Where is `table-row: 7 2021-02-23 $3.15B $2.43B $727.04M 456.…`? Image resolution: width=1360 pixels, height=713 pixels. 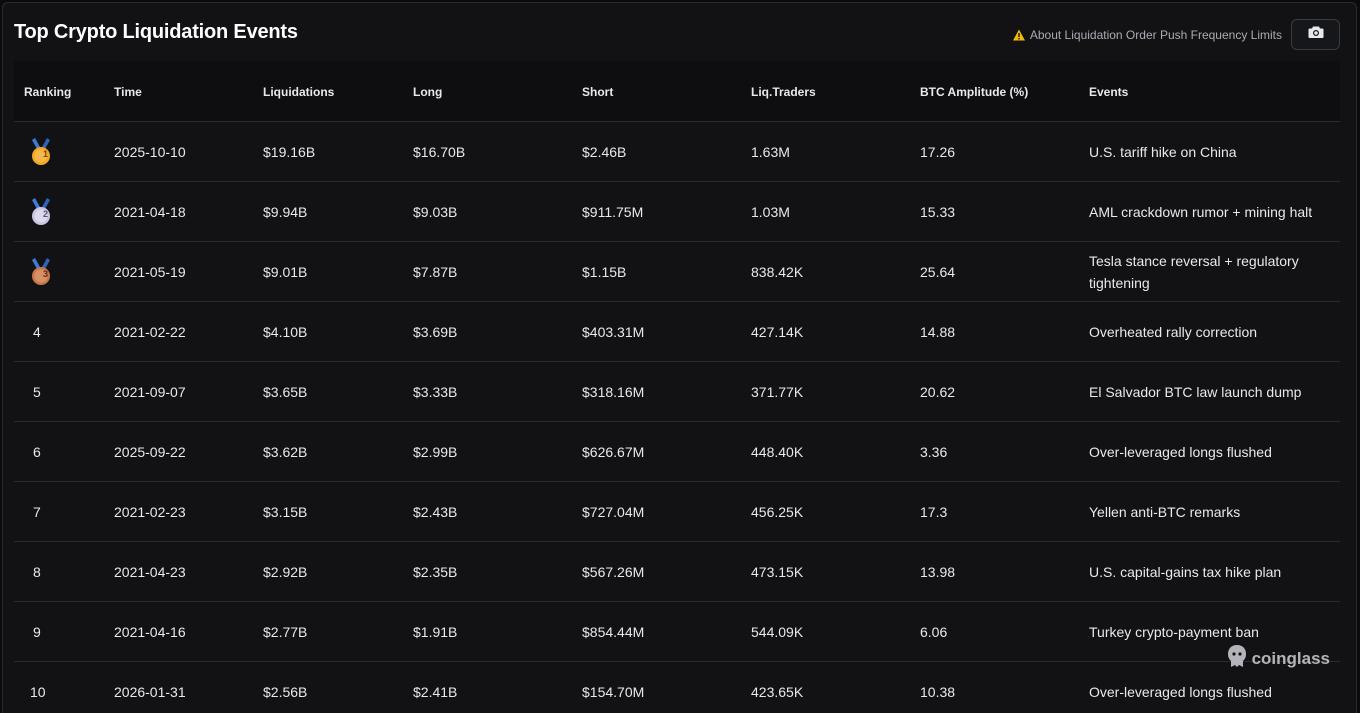
table-row: 7 2021-02-23 $3.15B $2.43B $727.04M 456.… is located at coordinates (677, 512).